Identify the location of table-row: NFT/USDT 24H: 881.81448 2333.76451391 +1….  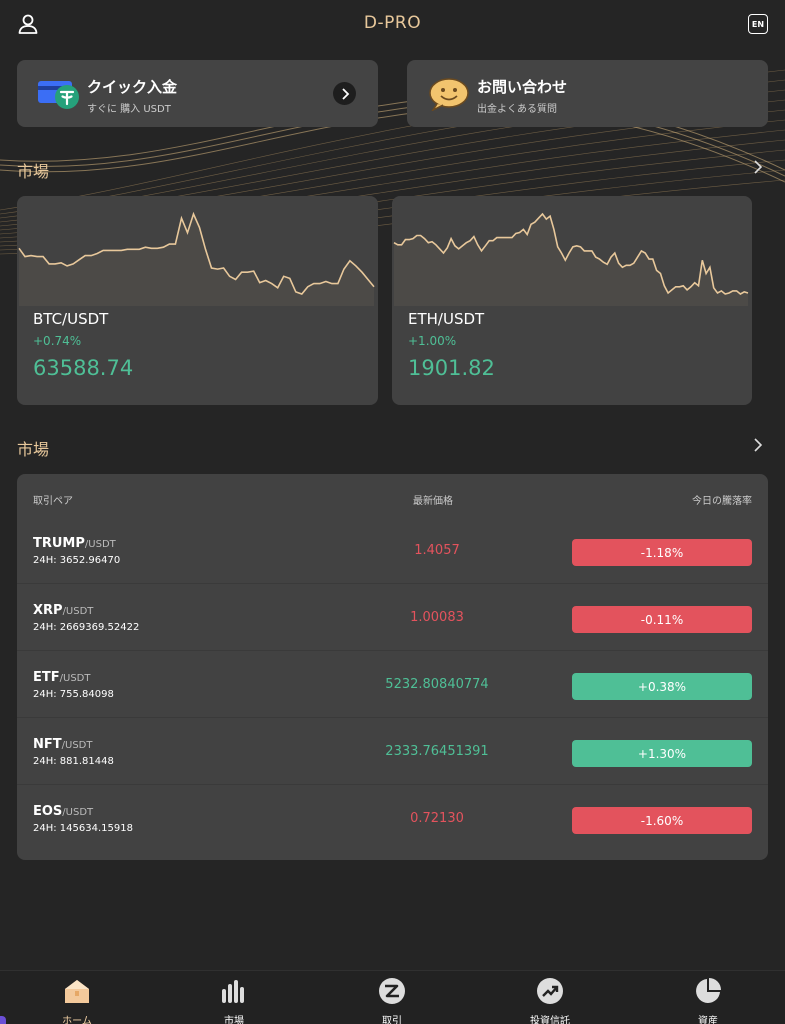
(392, 751).